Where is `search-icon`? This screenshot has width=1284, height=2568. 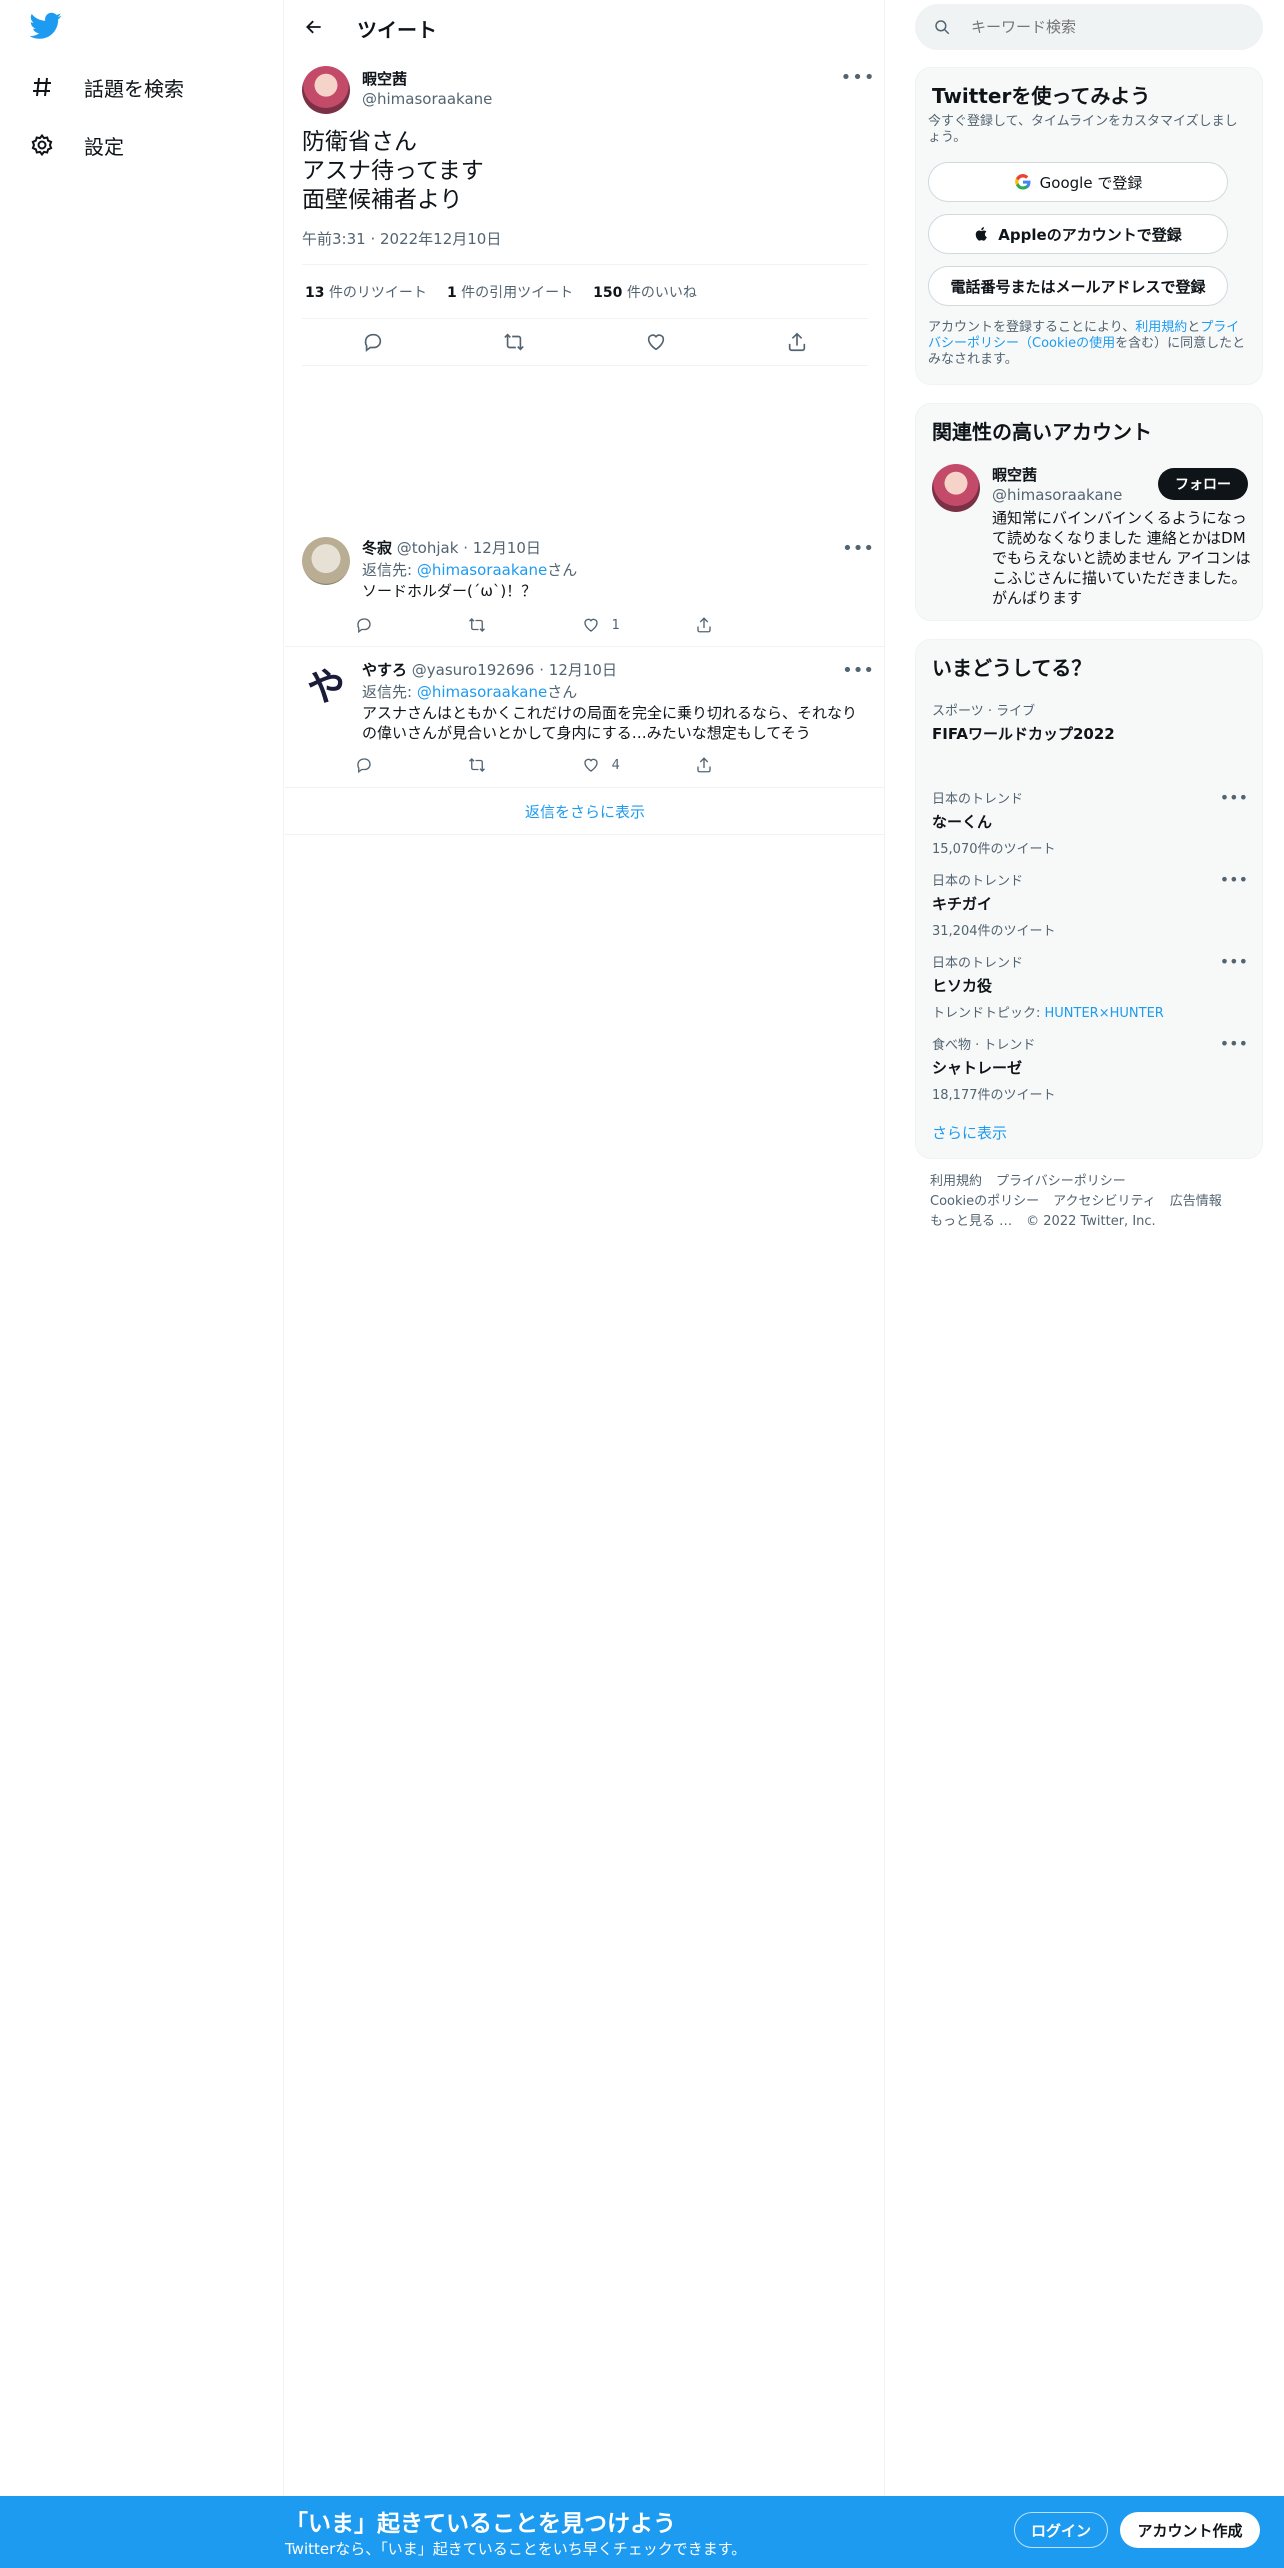 search-icon is located at coordinates (942, 29).